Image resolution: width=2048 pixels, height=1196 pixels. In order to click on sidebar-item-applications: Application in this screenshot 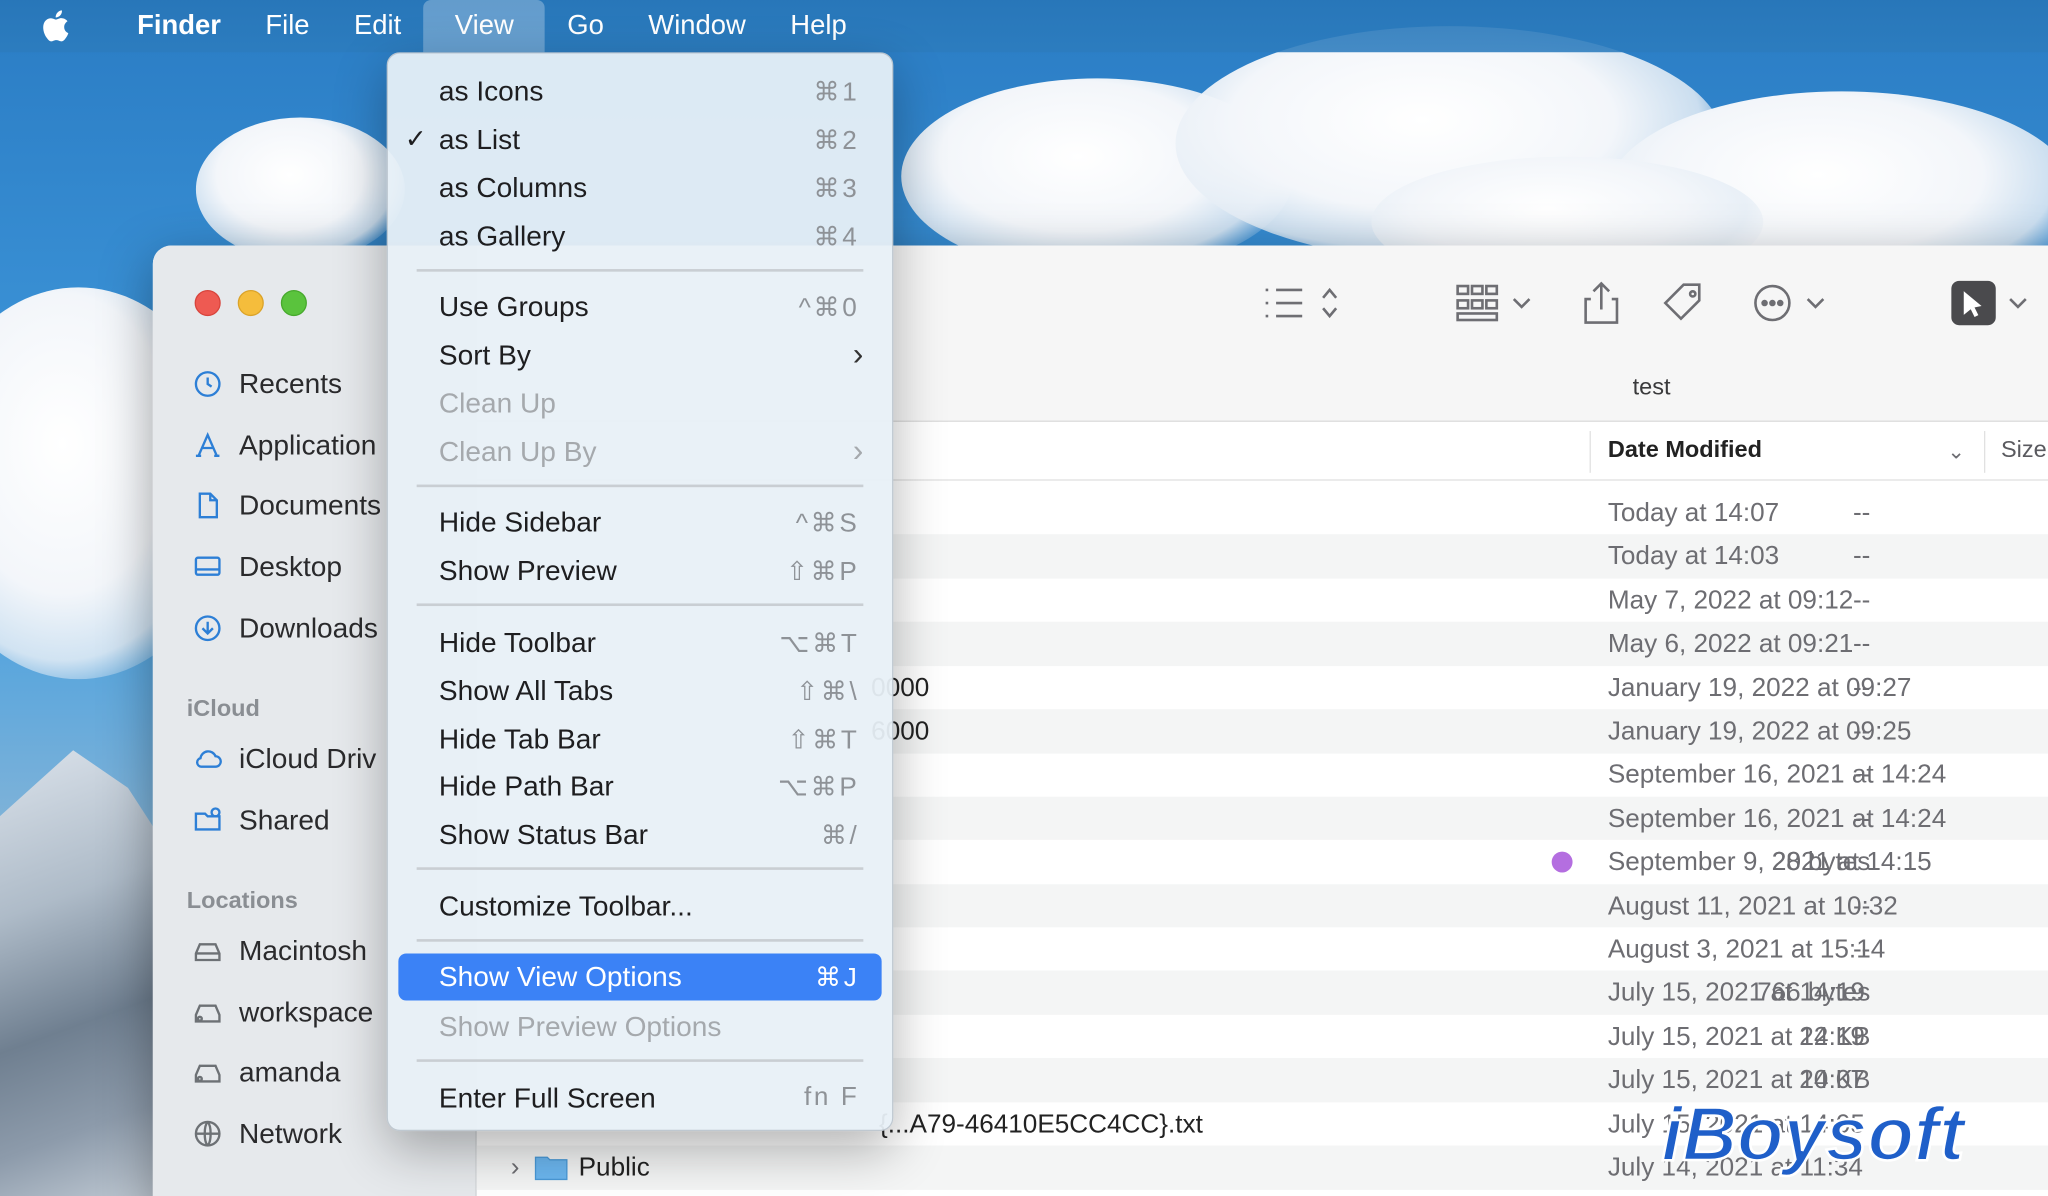, I will do `click(282, 445)`.